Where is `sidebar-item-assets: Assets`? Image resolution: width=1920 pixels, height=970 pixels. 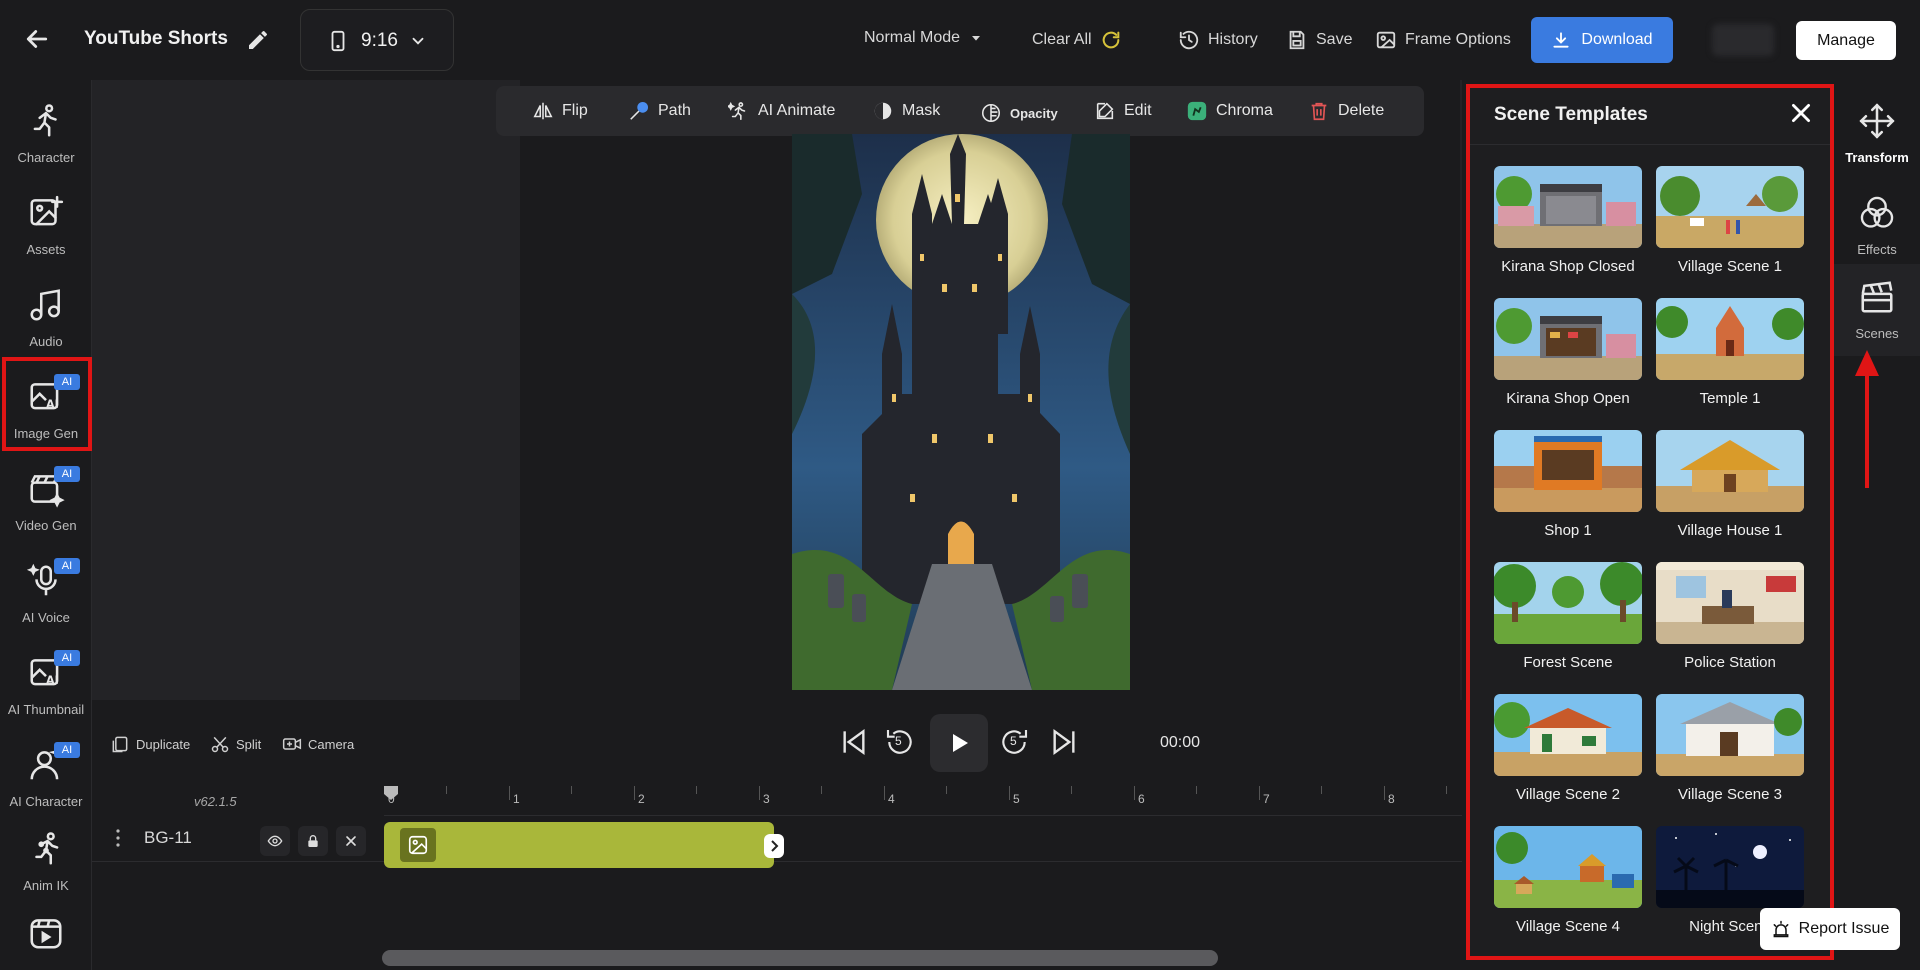 sidebar-item-assets: Assets is located at coordinates (46, 224).